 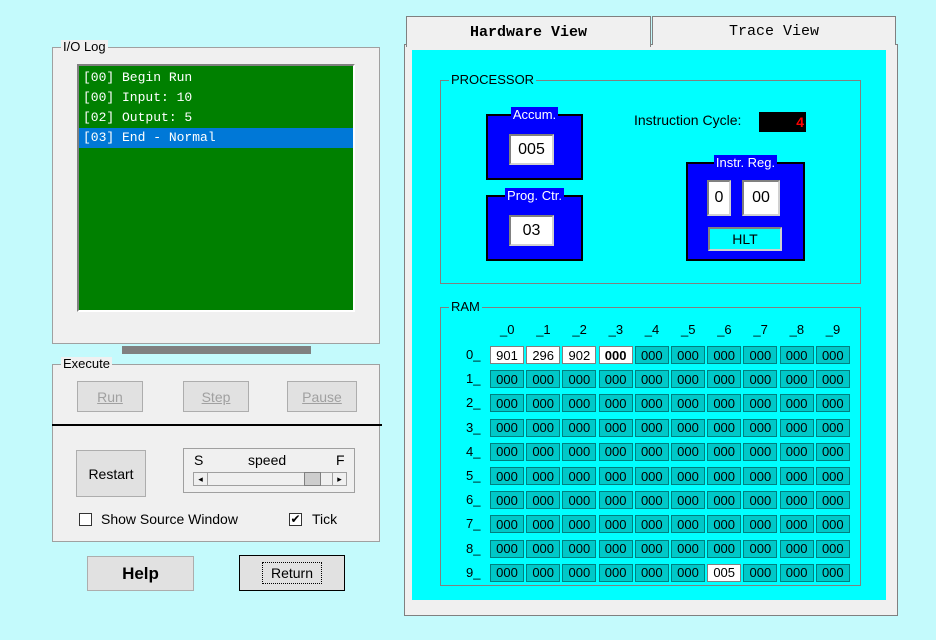 I want to click on ram-cell: 902, so click(x=579, y=355).